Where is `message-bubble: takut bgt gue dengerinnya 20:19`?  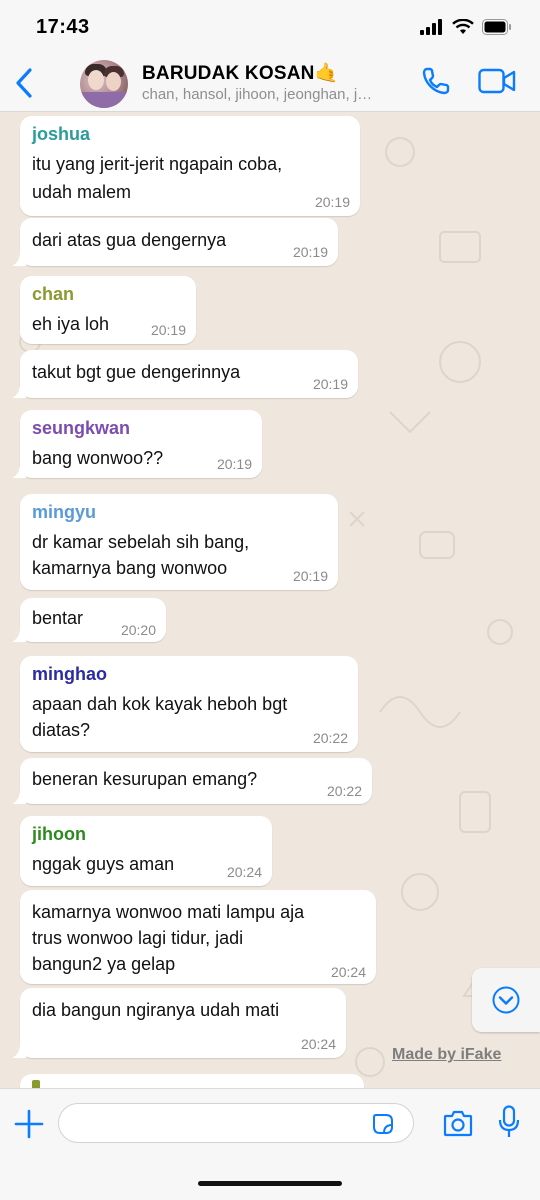 message-bubble: takut bgt gue dengerinnya 20:19 is located at coordinates (185, 374).